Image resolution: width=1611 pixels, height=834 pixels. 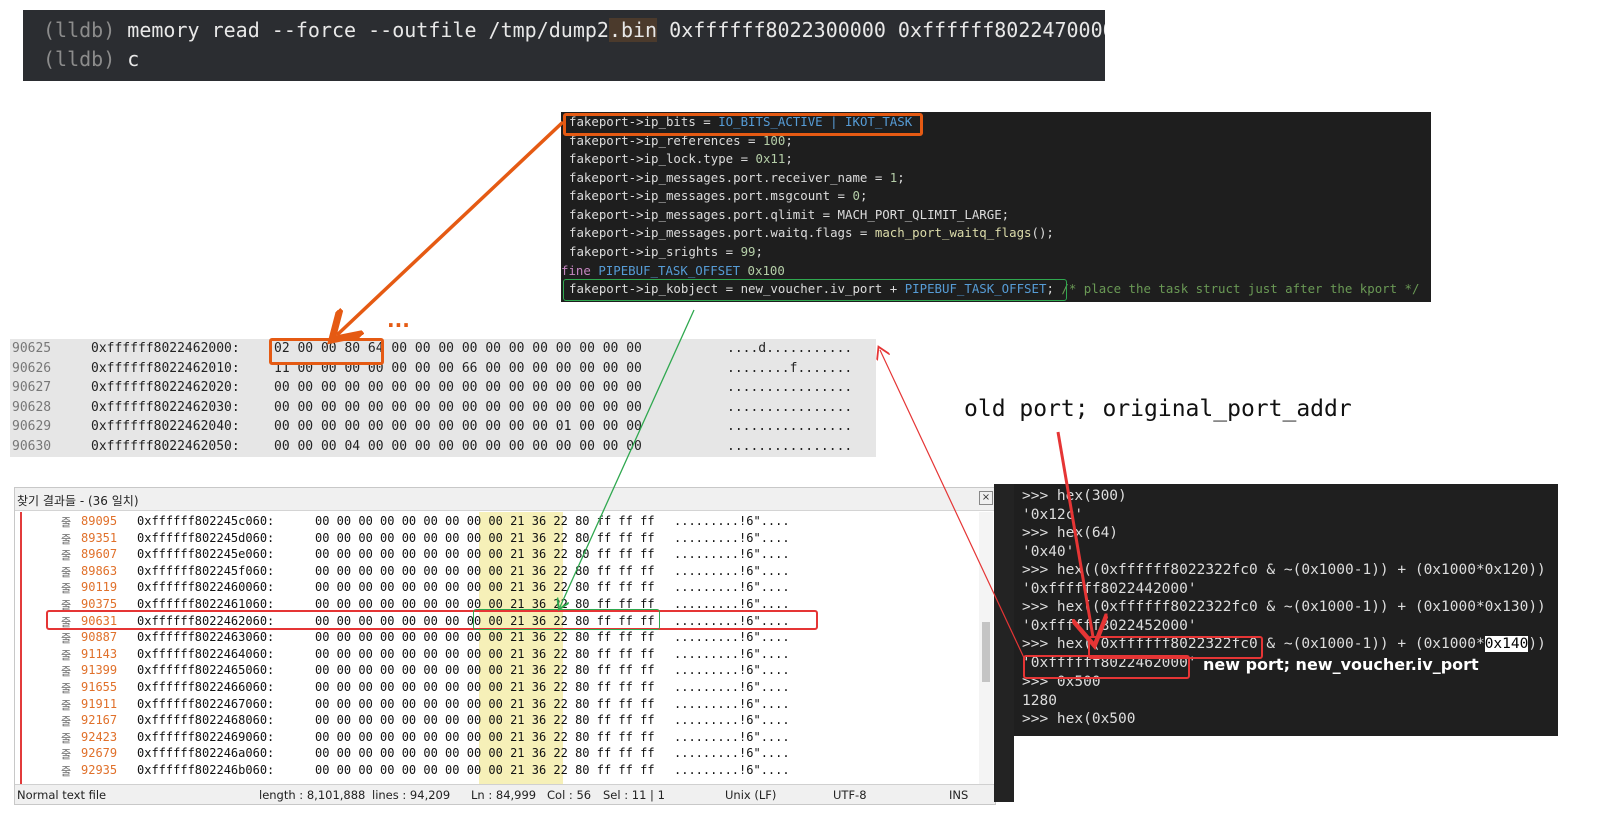 I want to click on green-arrow, so click(x=627, y=458).